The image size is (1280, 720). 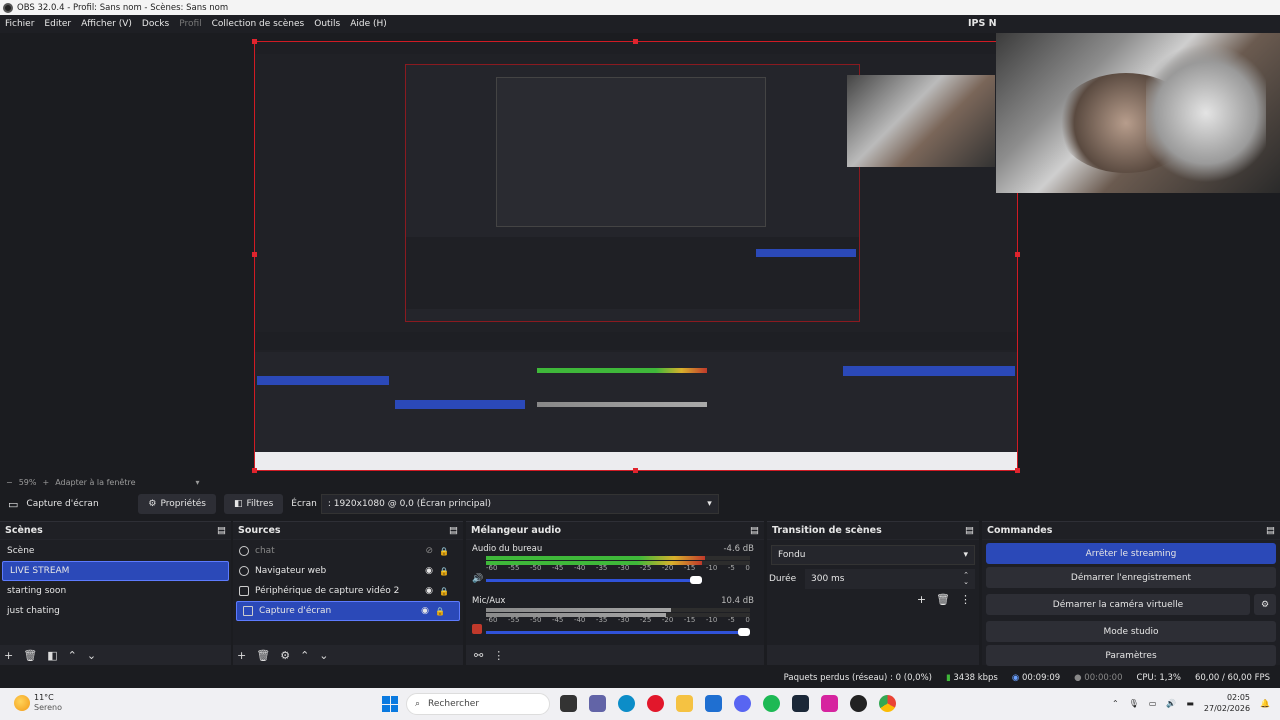 What do you see at coordinates (1131, 577) in the screenshot?
I see `start-recording-button: Démarrer l'enregistrement` at bounding box center [1131, 577].